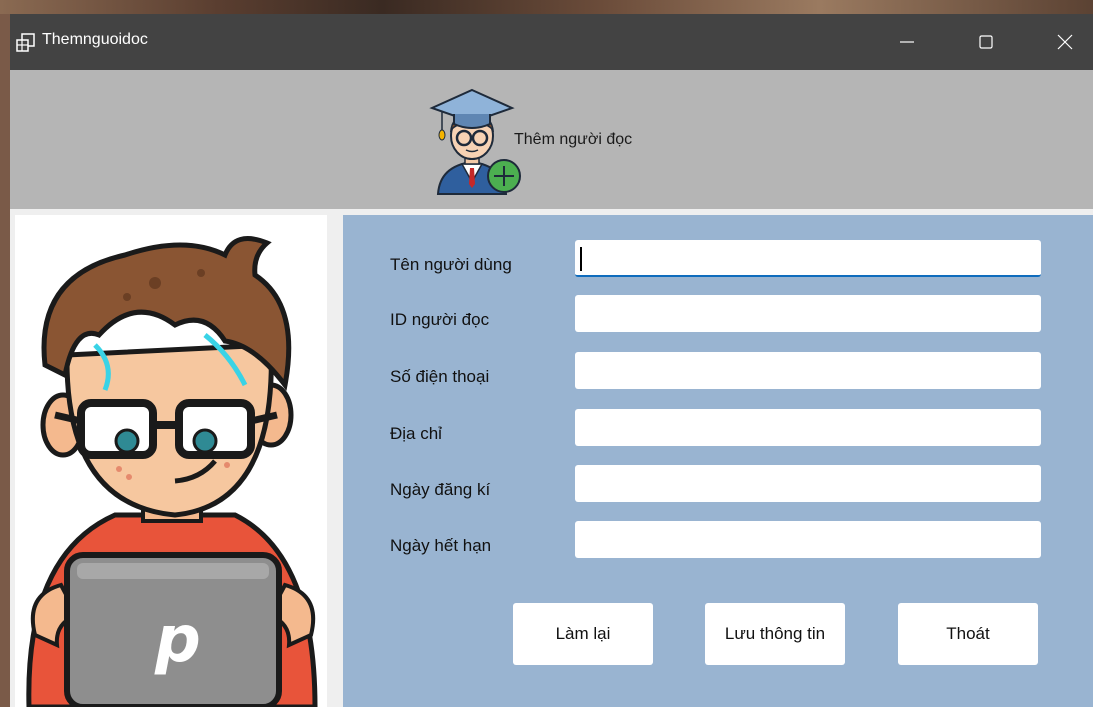 Image resolution: width=1093 pixels, height=707 pixels. Describe the element at coordinates (475, 141) in the screenshot. I see `graduate-add-user-icon` at that location.